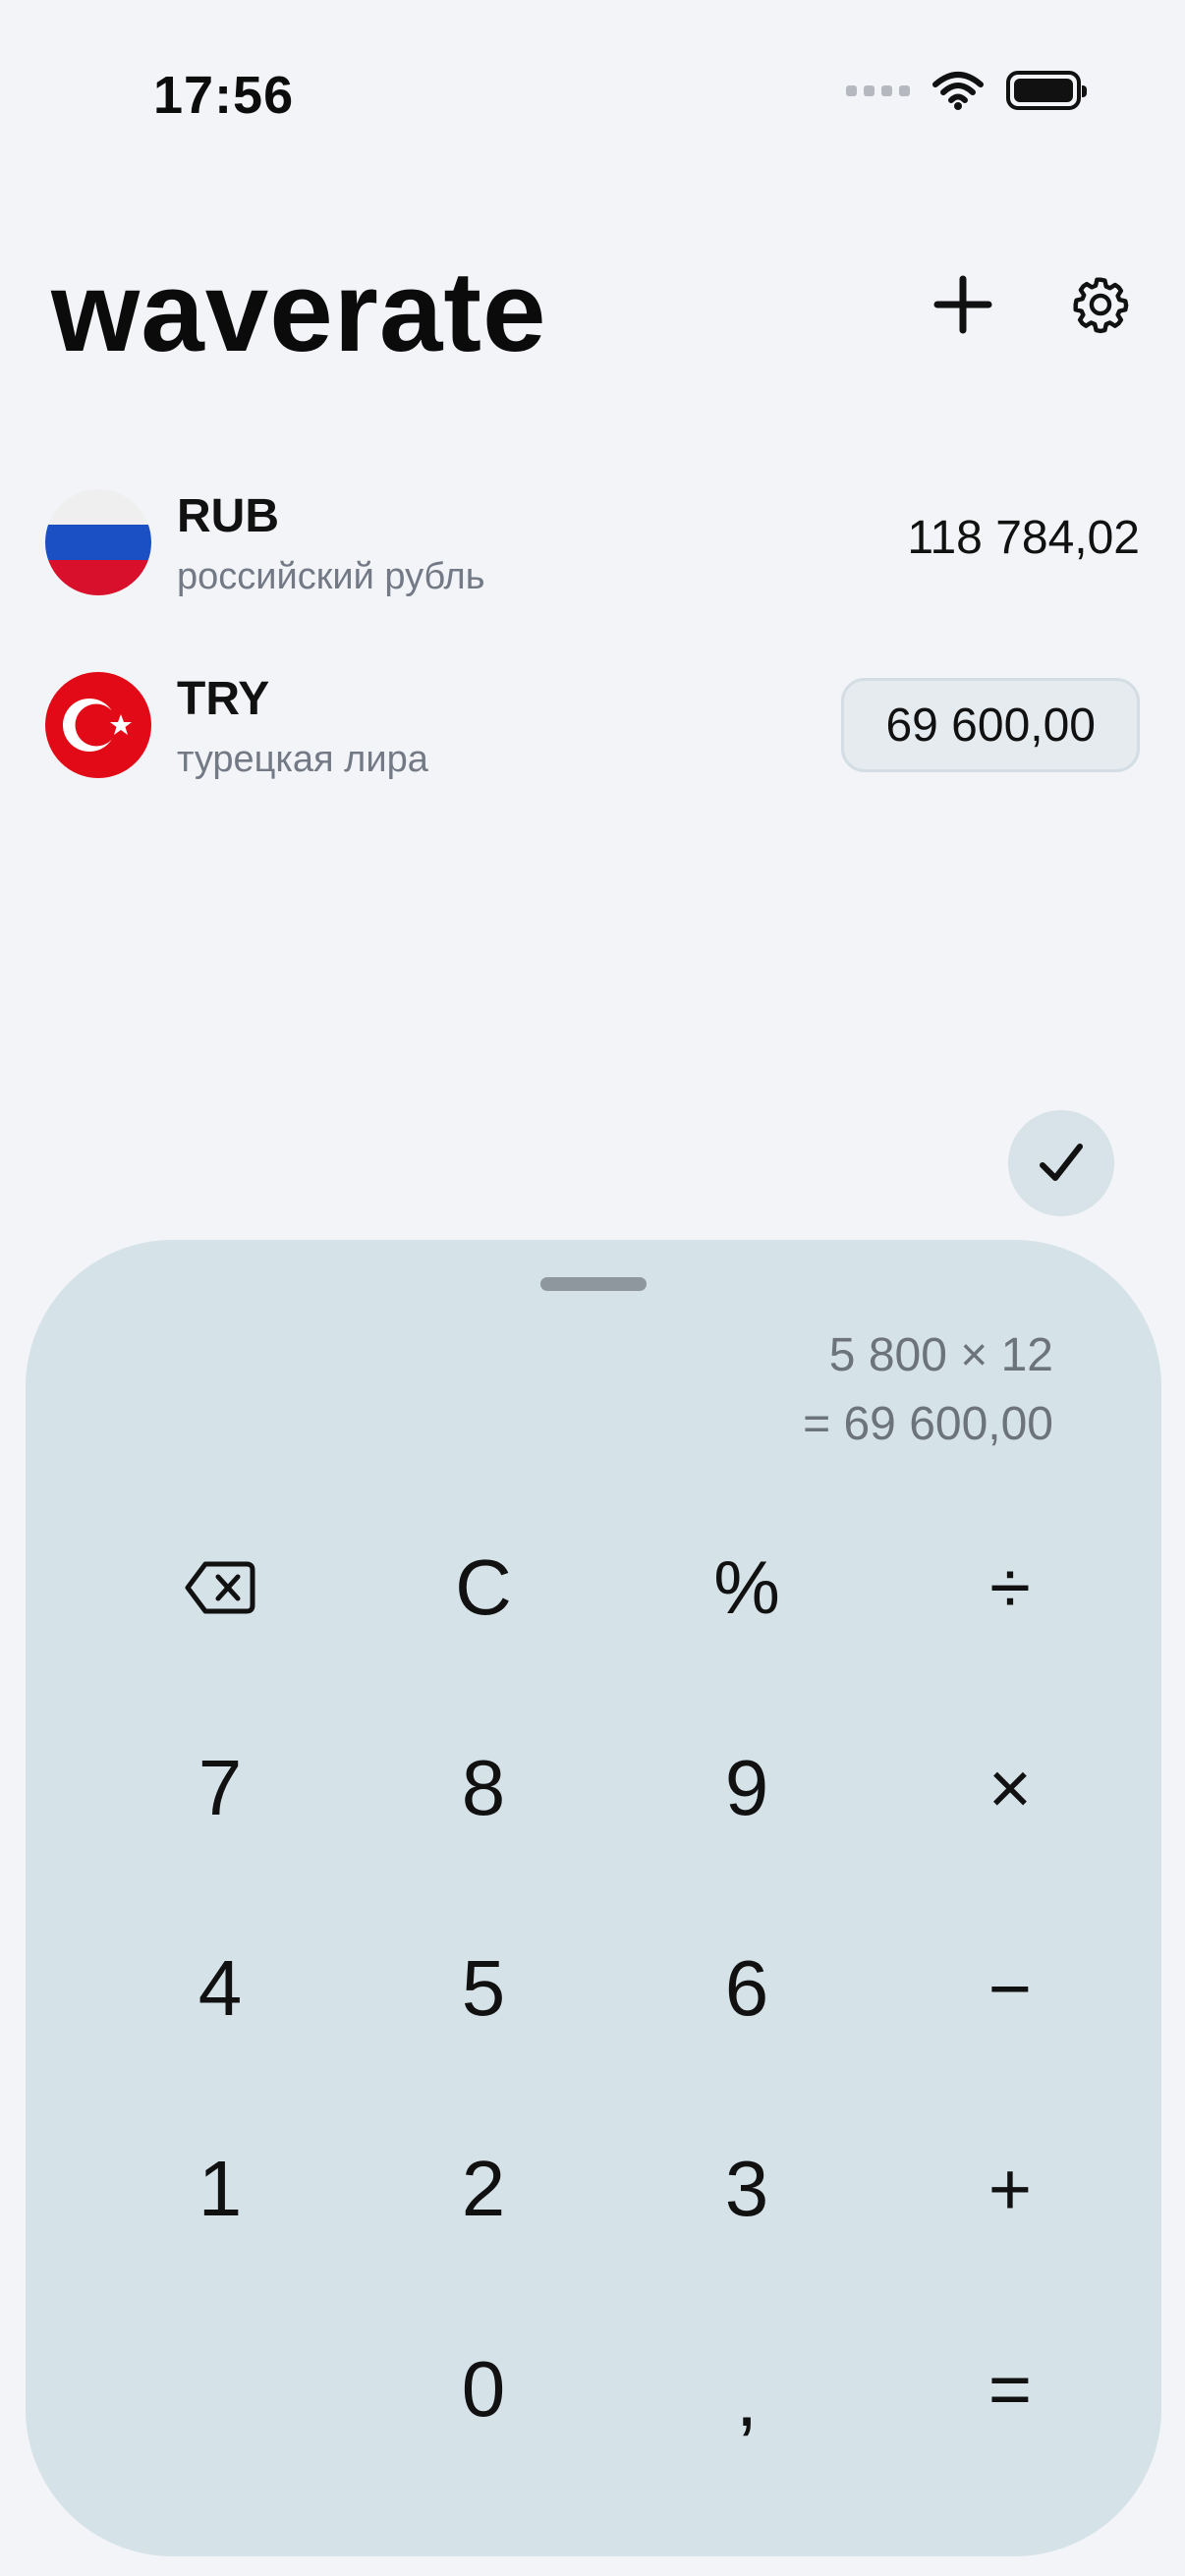 Image resolution: width=1185 pixels, height=2576 pixels. What do you see at coordinates (98, 725) in the screenshot?
I see `turkey-flag-icon` at bounding box center [98, 725].